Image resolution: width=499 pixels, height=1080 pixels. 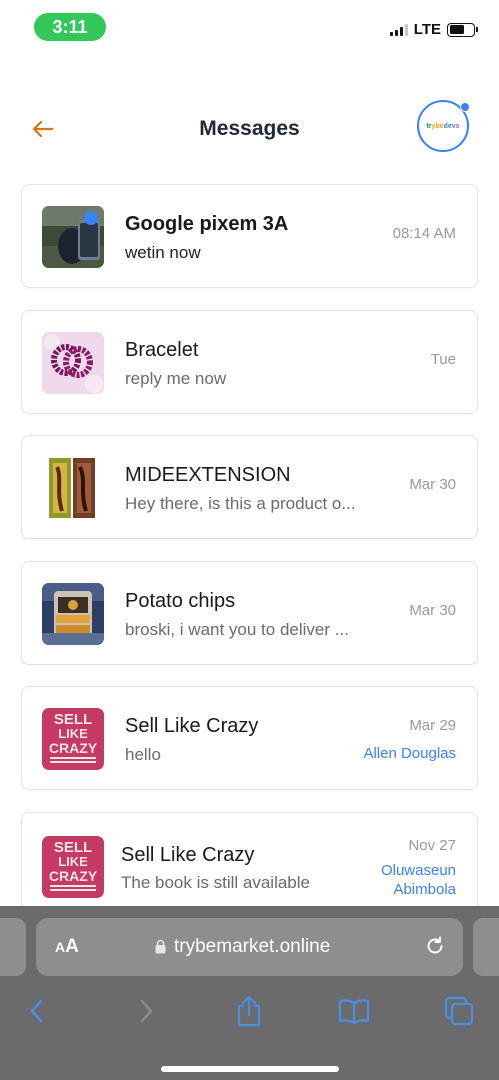 What do you see at coordinates (143, 754) in the screenshot?
I see `conversation-preview: hello` at bounding box center [143, 754].